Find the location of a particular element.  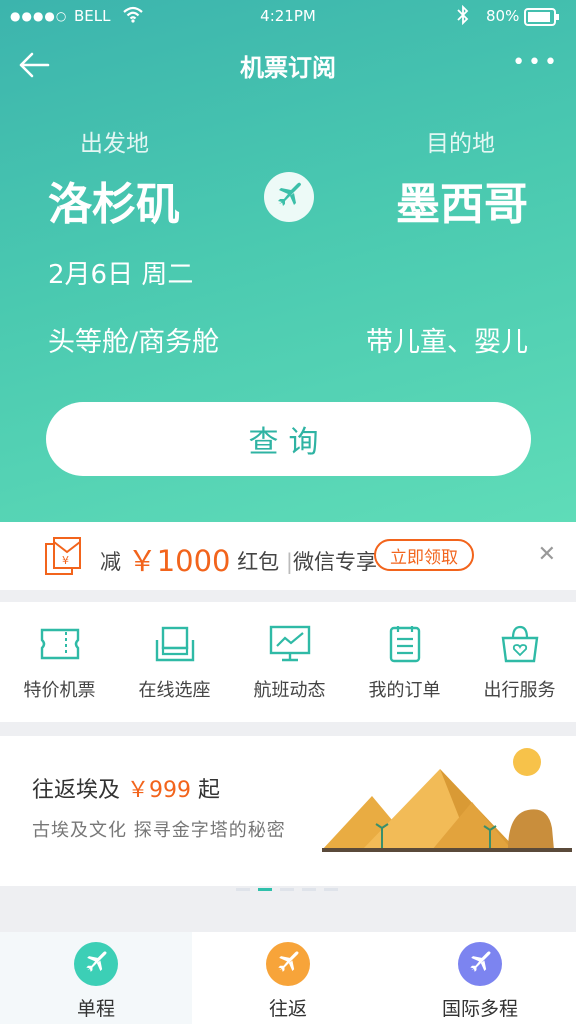

red-envelope-icon: ¥ is located at coordinates (64, 558).